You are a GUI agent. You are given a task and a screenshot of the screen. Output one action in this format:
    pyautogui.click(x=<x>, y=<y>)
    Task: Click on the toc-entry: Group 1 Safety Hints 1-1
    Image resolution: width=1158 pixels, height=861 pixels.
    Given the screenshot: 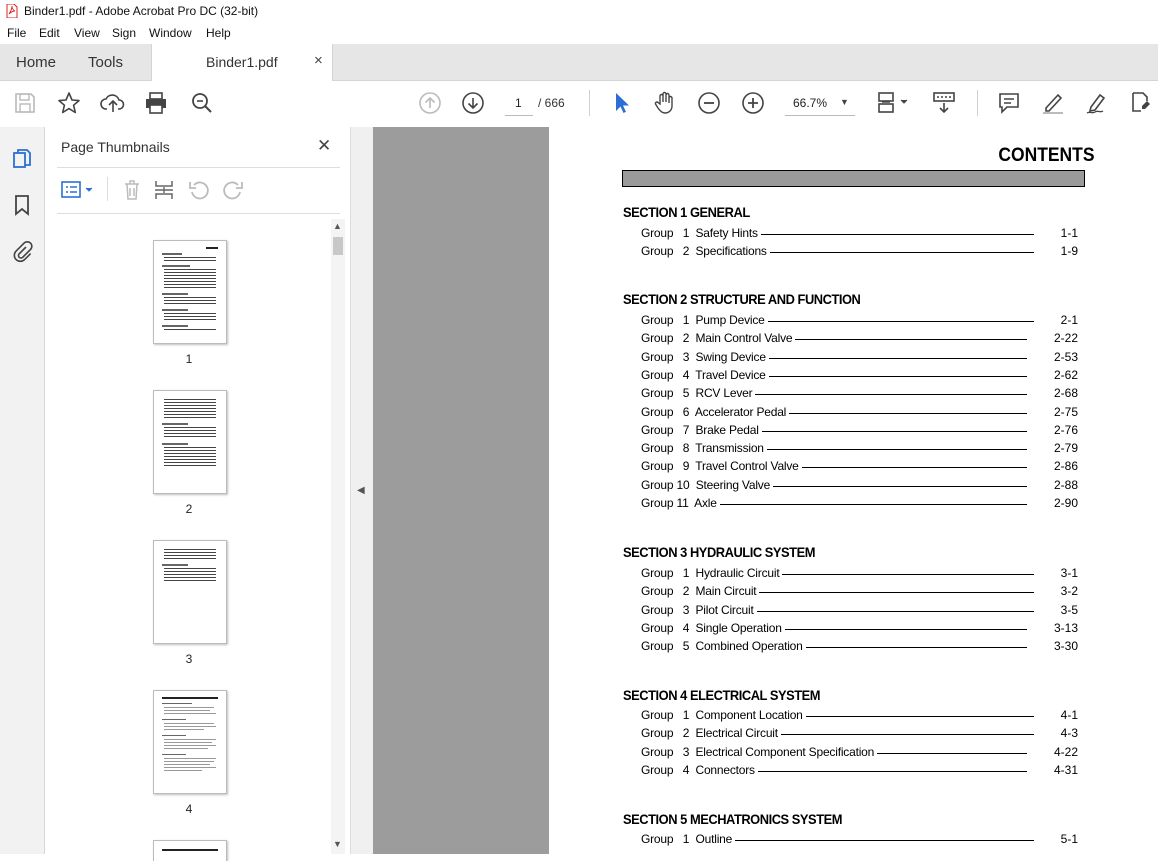 What is the action you would take?
    pyautogui.click(x=859, y=234)
    